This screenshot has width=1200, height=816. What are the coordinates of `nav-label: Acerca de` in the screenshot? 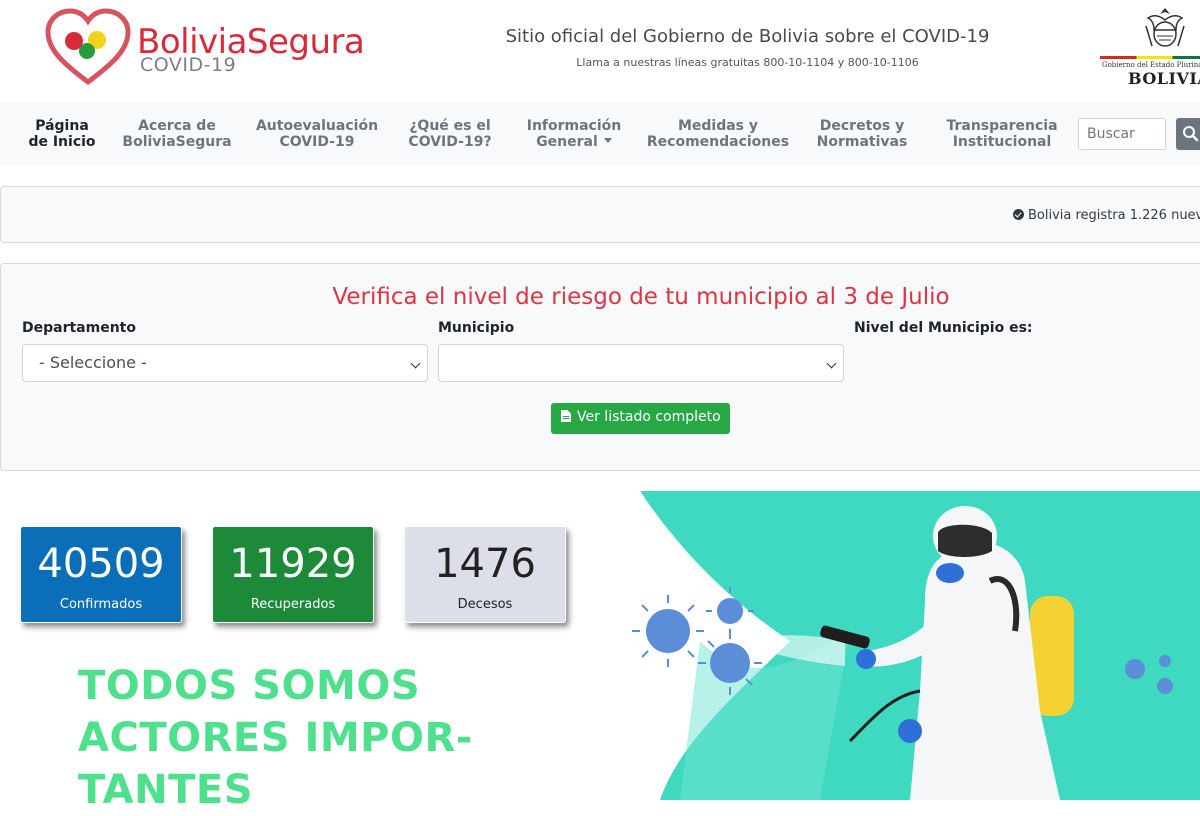 It's located at (177, 126).